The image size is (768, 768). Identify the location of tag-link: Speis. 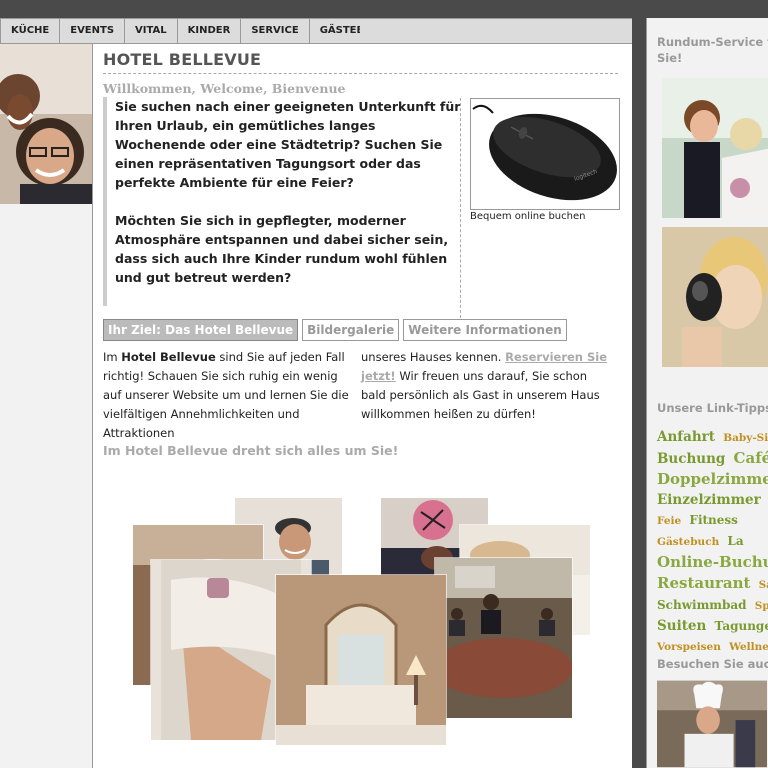
(761, 606).